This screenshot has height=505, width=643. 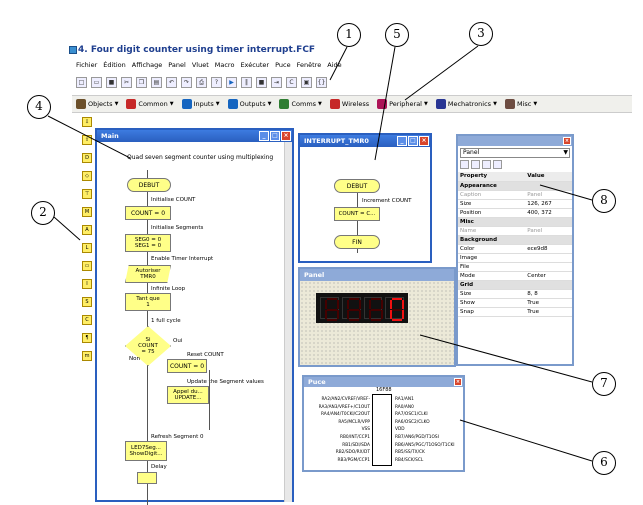 What do you see at coordinates (249, 104) in the screenshot?
I see `category-outputs: Outputs ▼` at bounding box center [249, 104].